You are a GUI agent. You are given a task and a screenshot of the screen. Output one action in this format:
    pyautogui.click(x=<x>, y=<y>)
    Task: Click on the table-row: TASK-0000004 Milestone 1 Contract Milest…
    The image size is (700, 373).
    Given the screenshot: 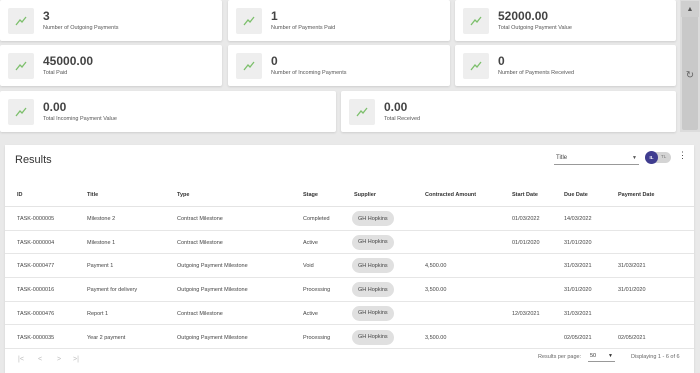 What is the action you would take?
    pyautogui.click(x=349, y=243)
    